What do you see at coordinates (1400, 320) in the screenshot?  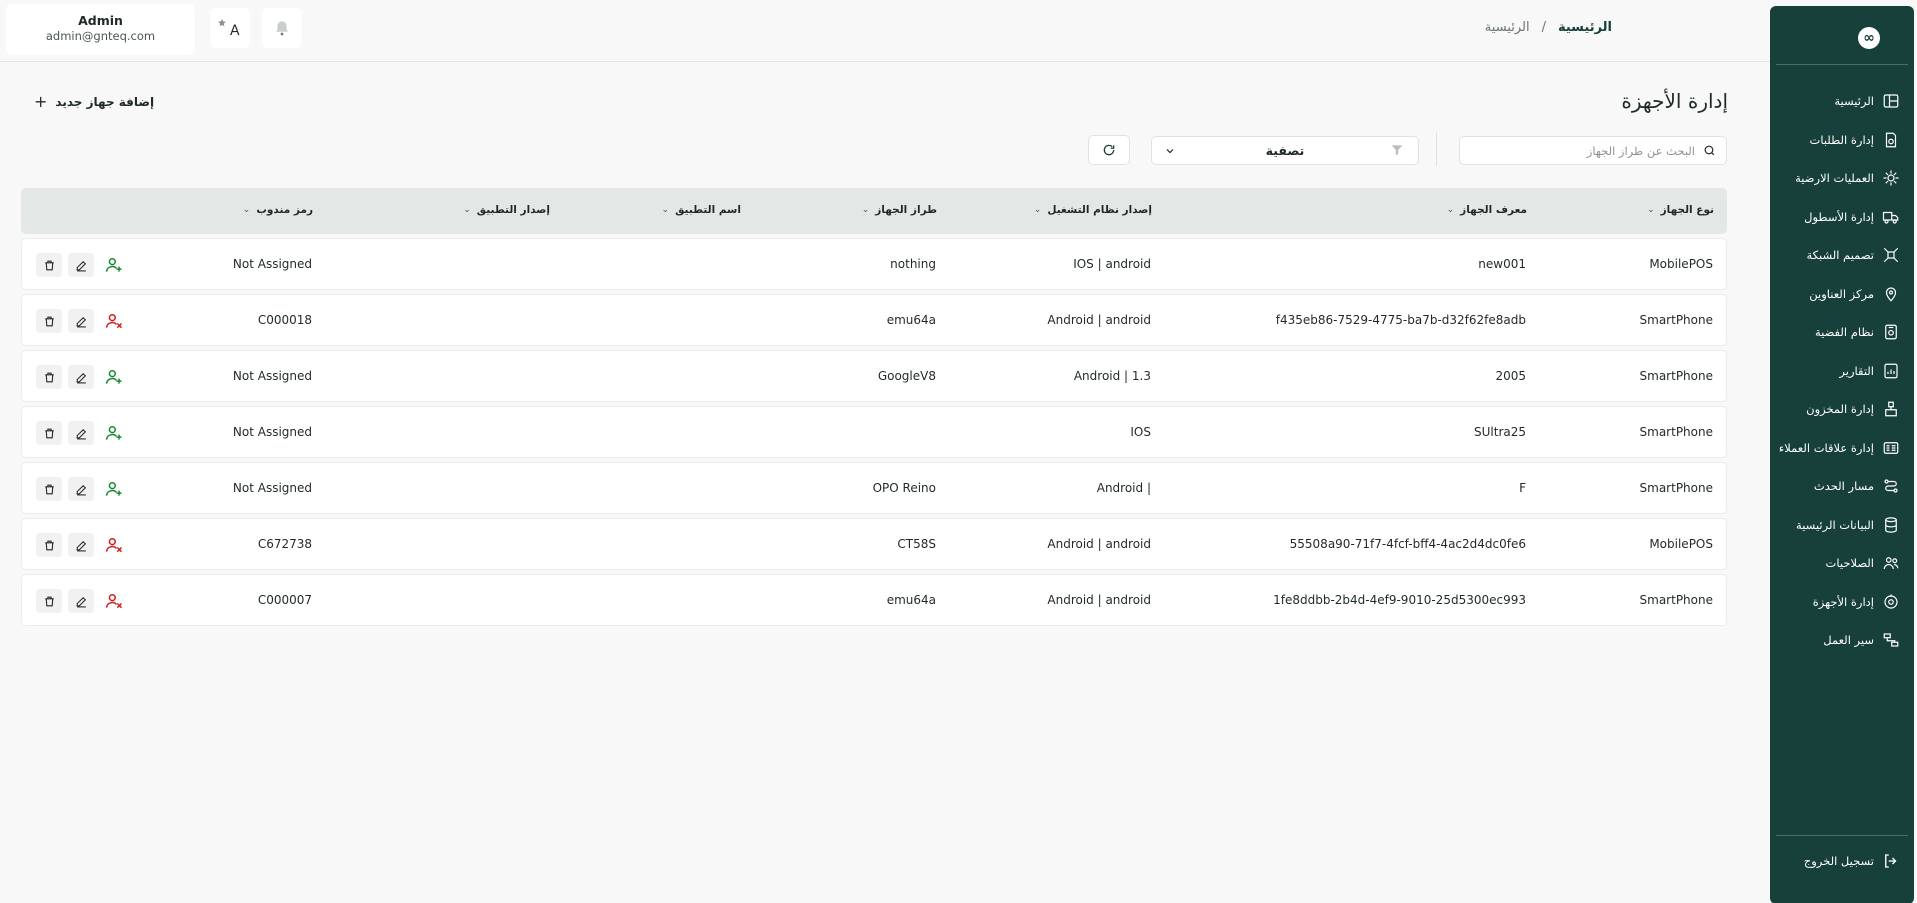 I see `cell-id: f435eb86-7529-4775-ba7b-d32f62fe8adb` at bounding box center [1400, 320].